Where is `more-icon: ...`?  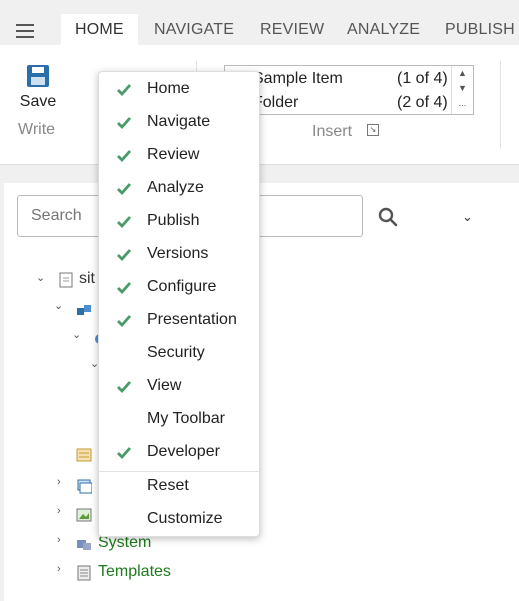 more-icon: ... is located at coordinates (462, 103).